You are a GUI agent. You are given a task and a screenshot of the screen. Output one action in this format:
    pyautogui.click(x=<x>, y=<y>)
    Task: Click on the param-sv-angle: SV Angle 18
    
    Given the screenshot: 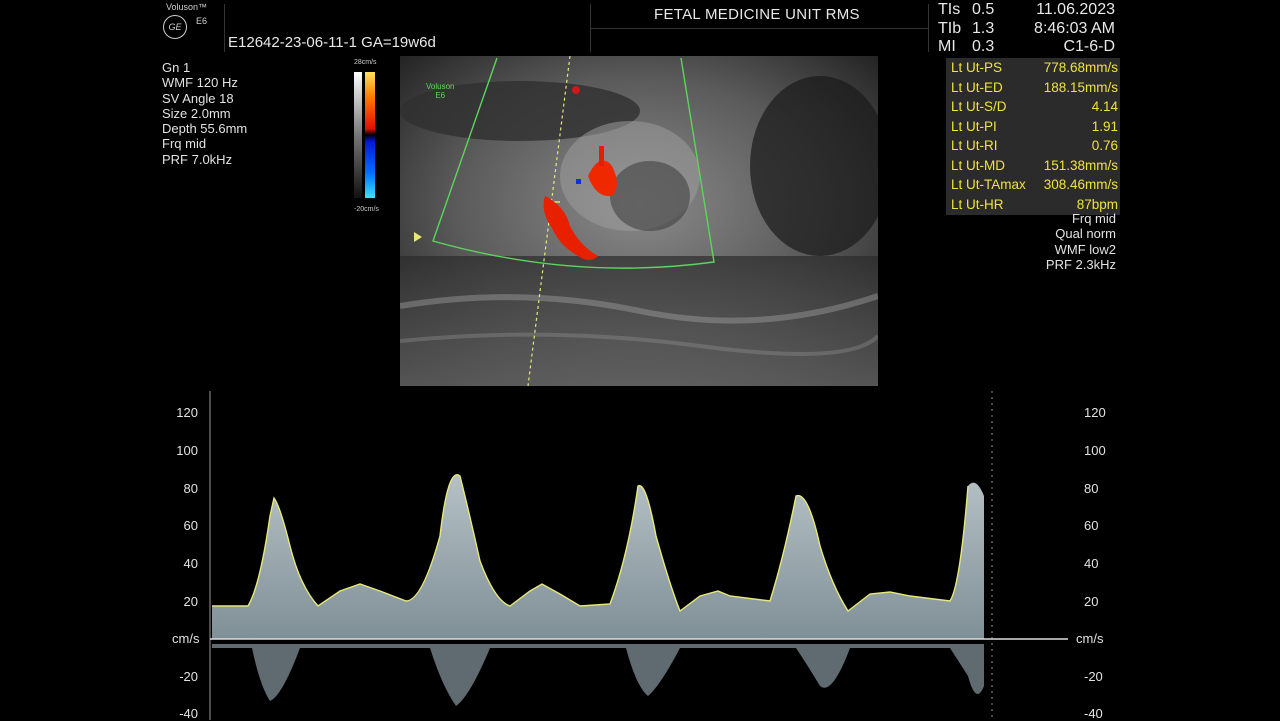 What is the action you would take?
    pyautogui.click(x=198, y=98)
    